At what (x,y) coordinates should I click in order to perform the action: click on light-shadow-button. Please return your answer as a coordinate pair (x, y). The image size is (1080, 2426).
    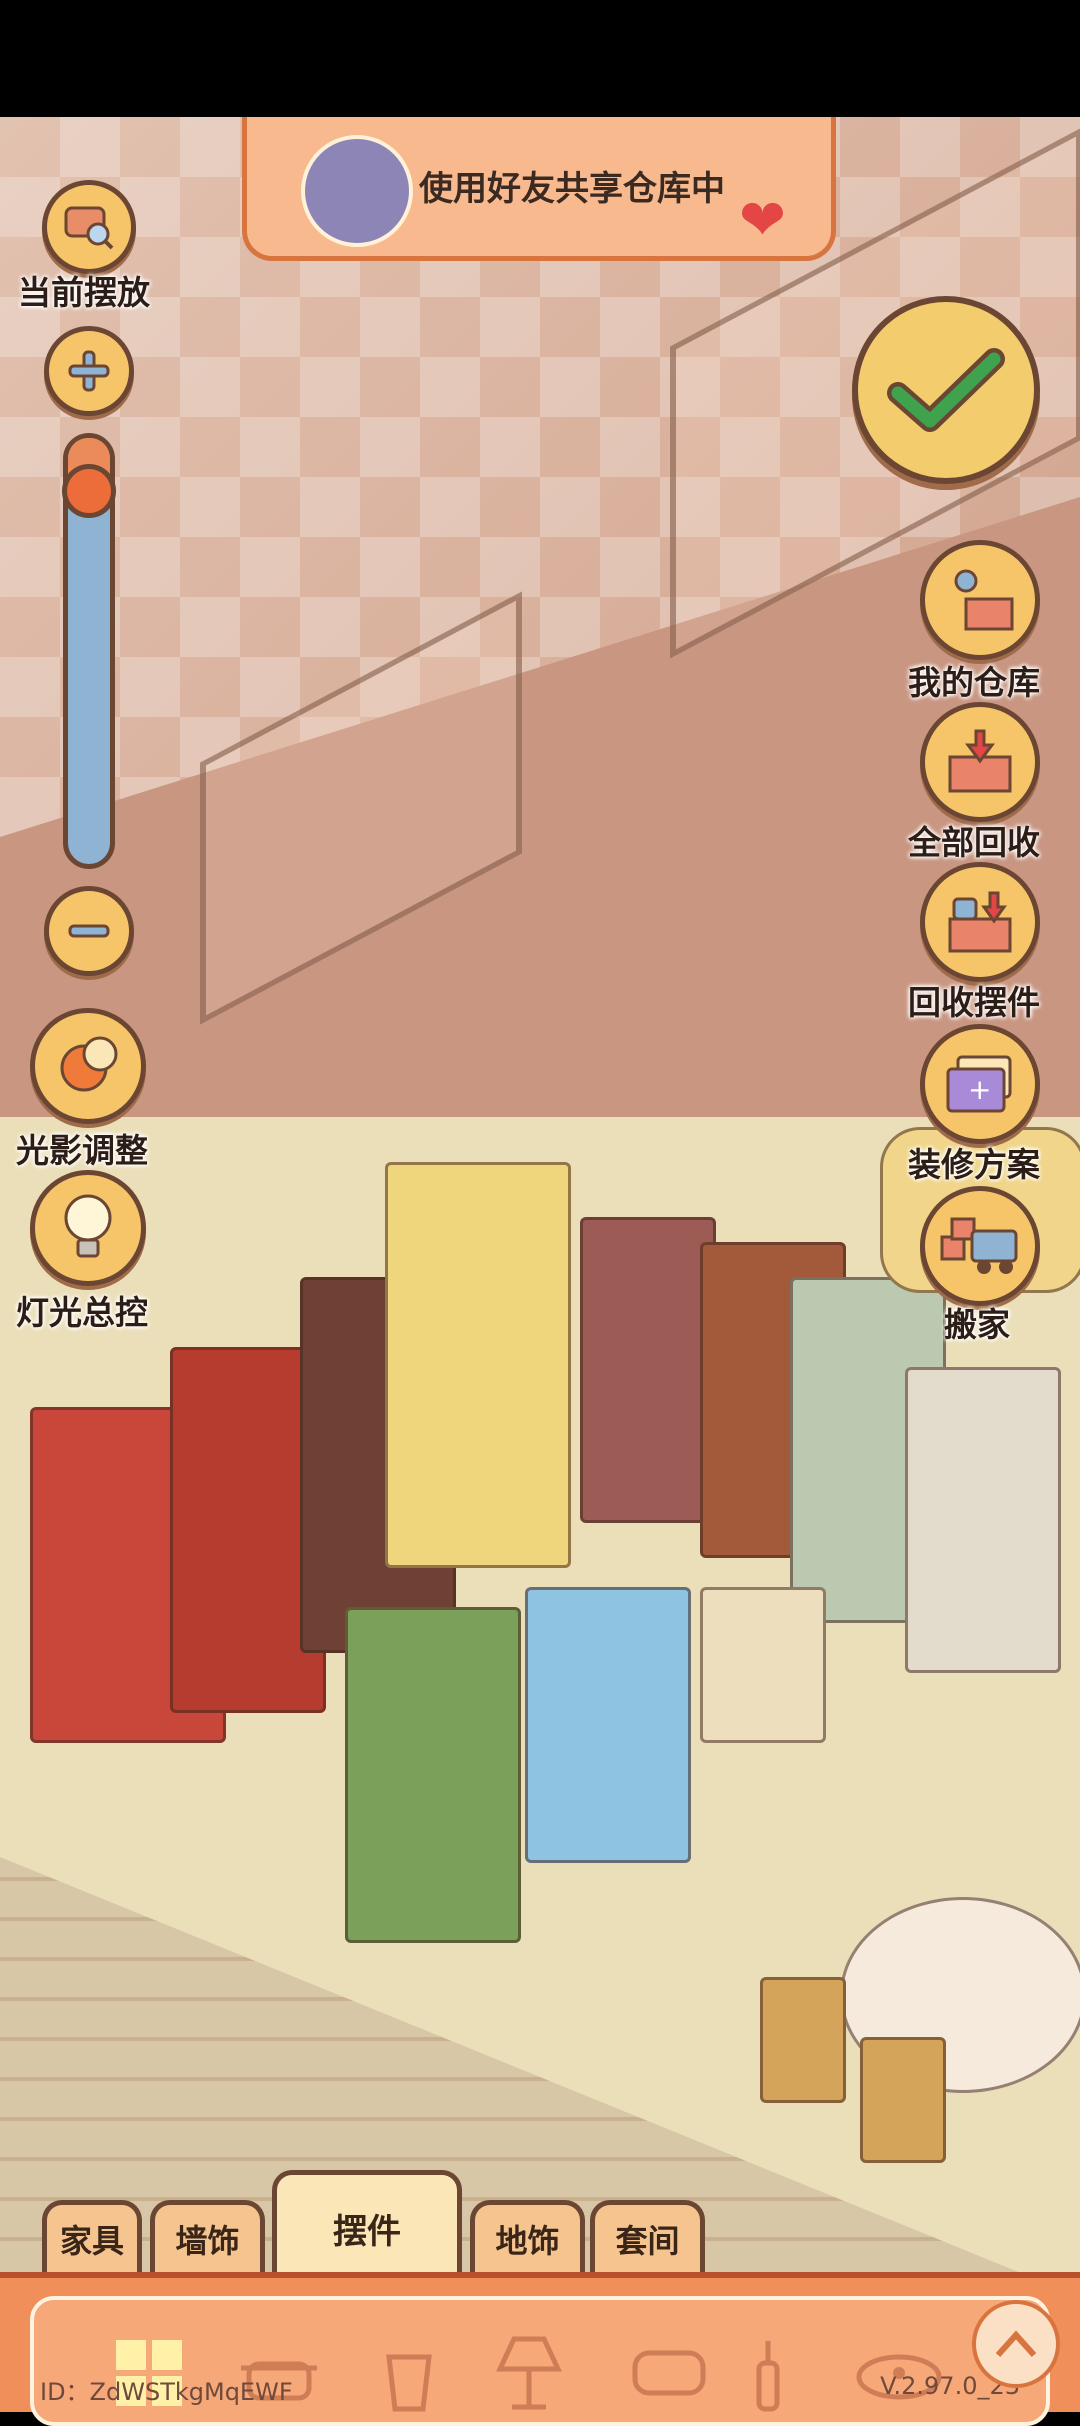
    Looking at the image, I should click on (88, 1066).